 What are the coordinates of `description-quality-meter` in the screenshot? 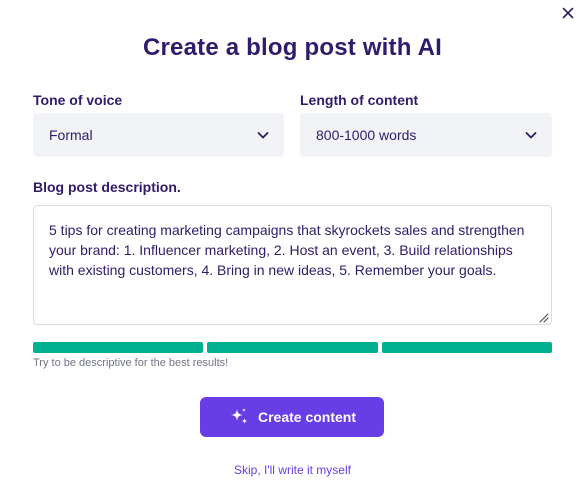 It's located at (292, 347).